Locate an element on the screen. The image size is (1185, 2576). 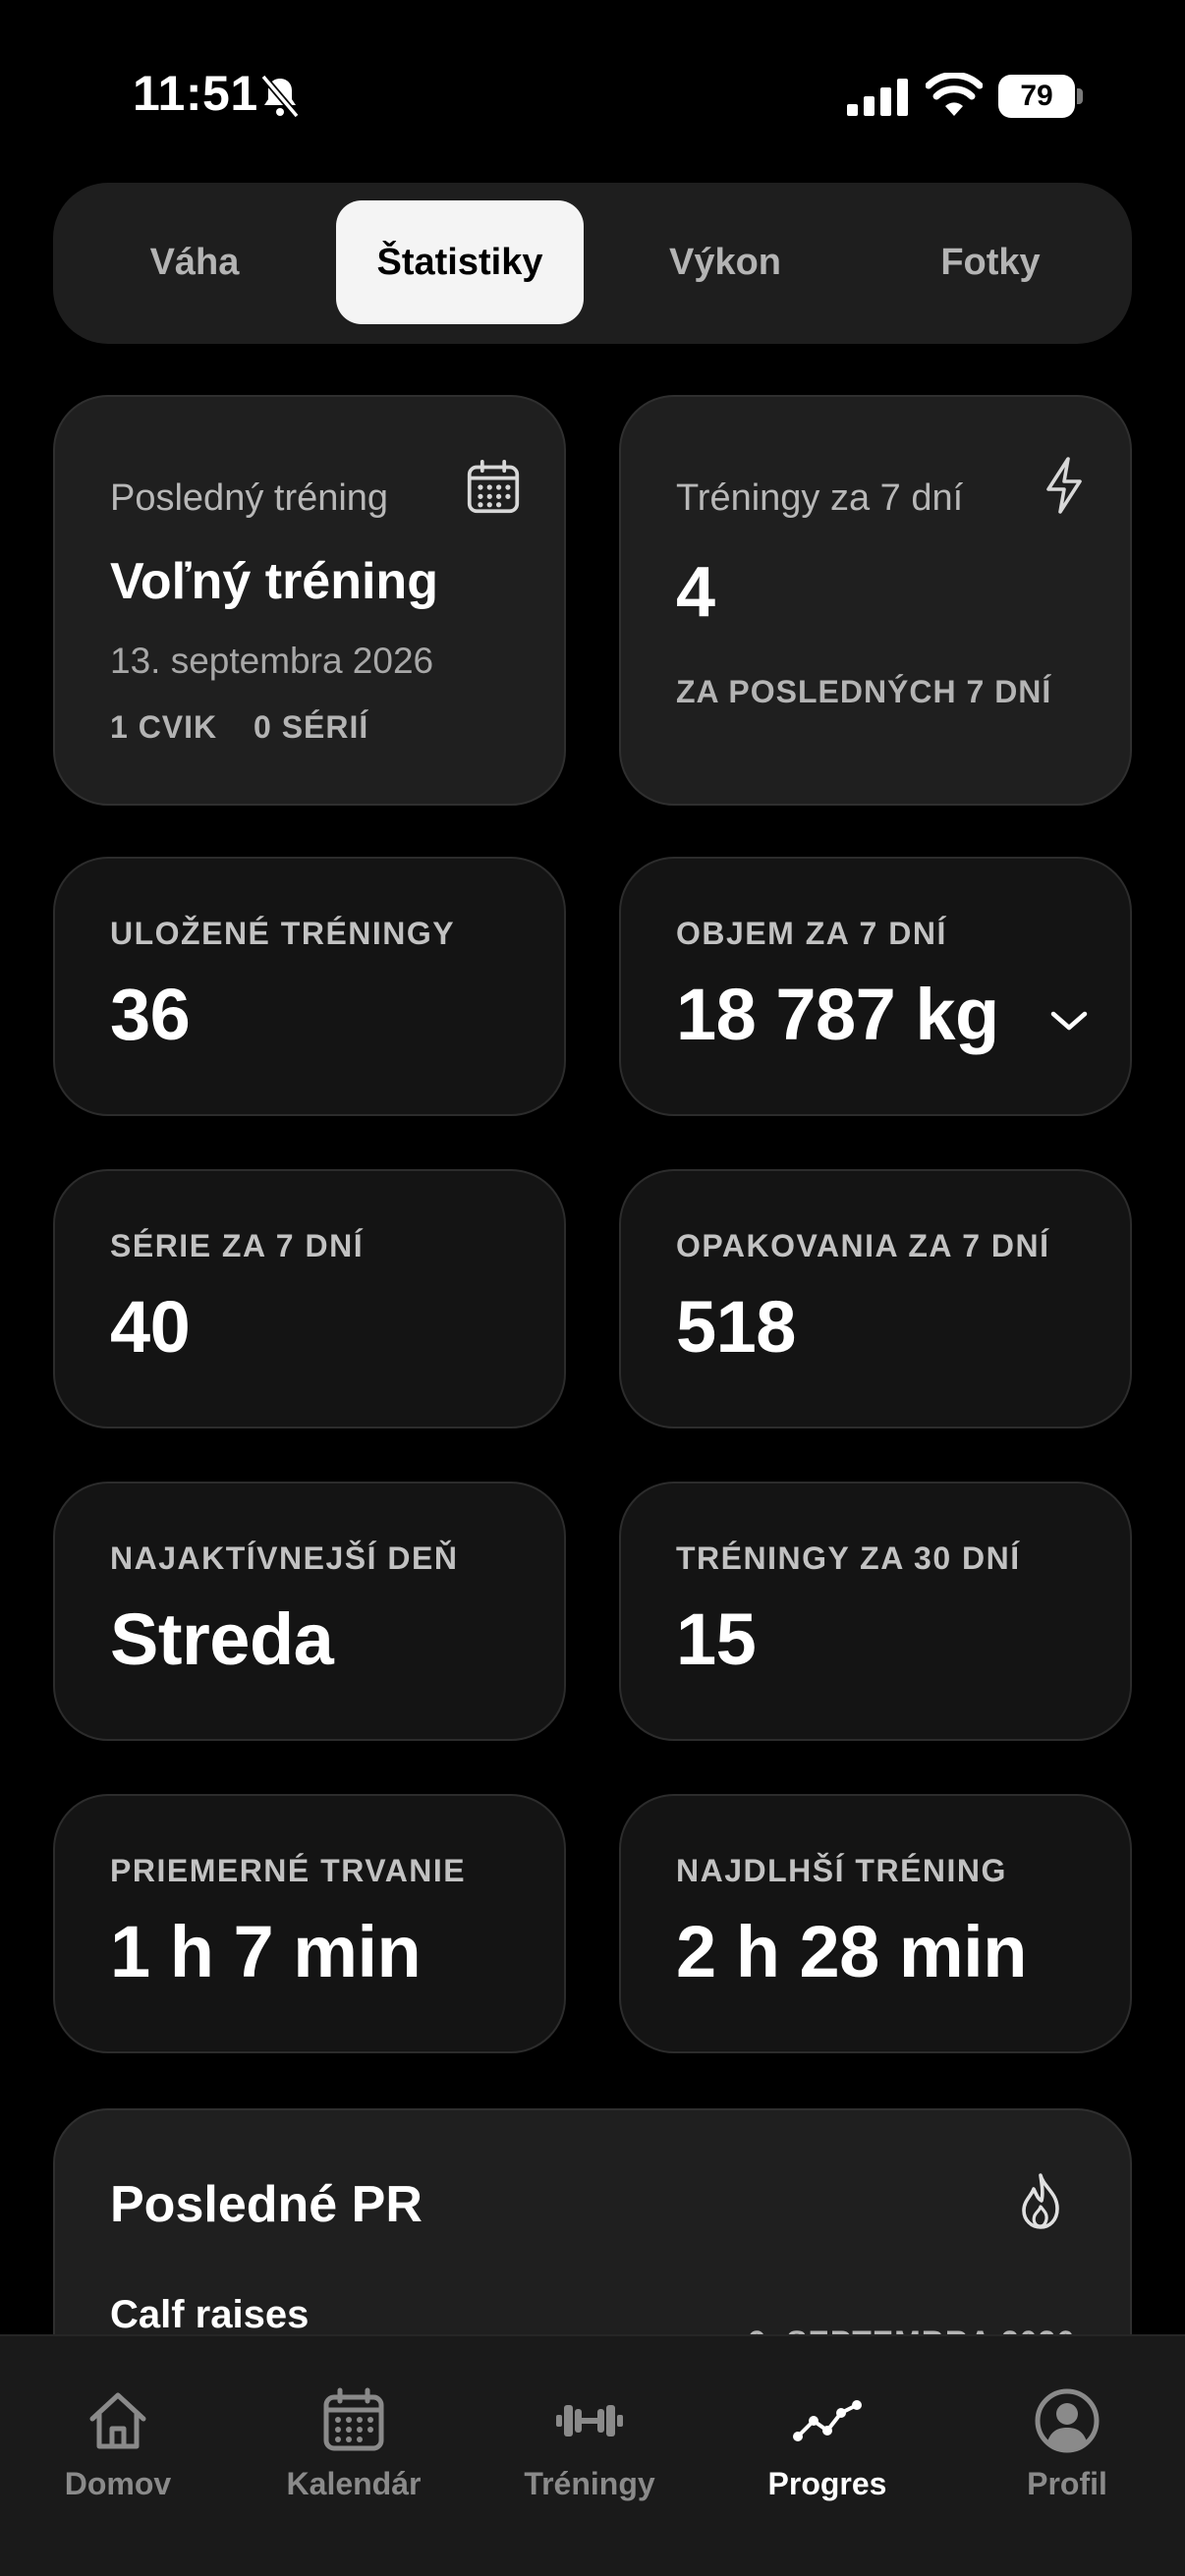
stat-label: NAJAKTÍVNEJŠÍ DEŇ is located at coordinates (285, 1558).